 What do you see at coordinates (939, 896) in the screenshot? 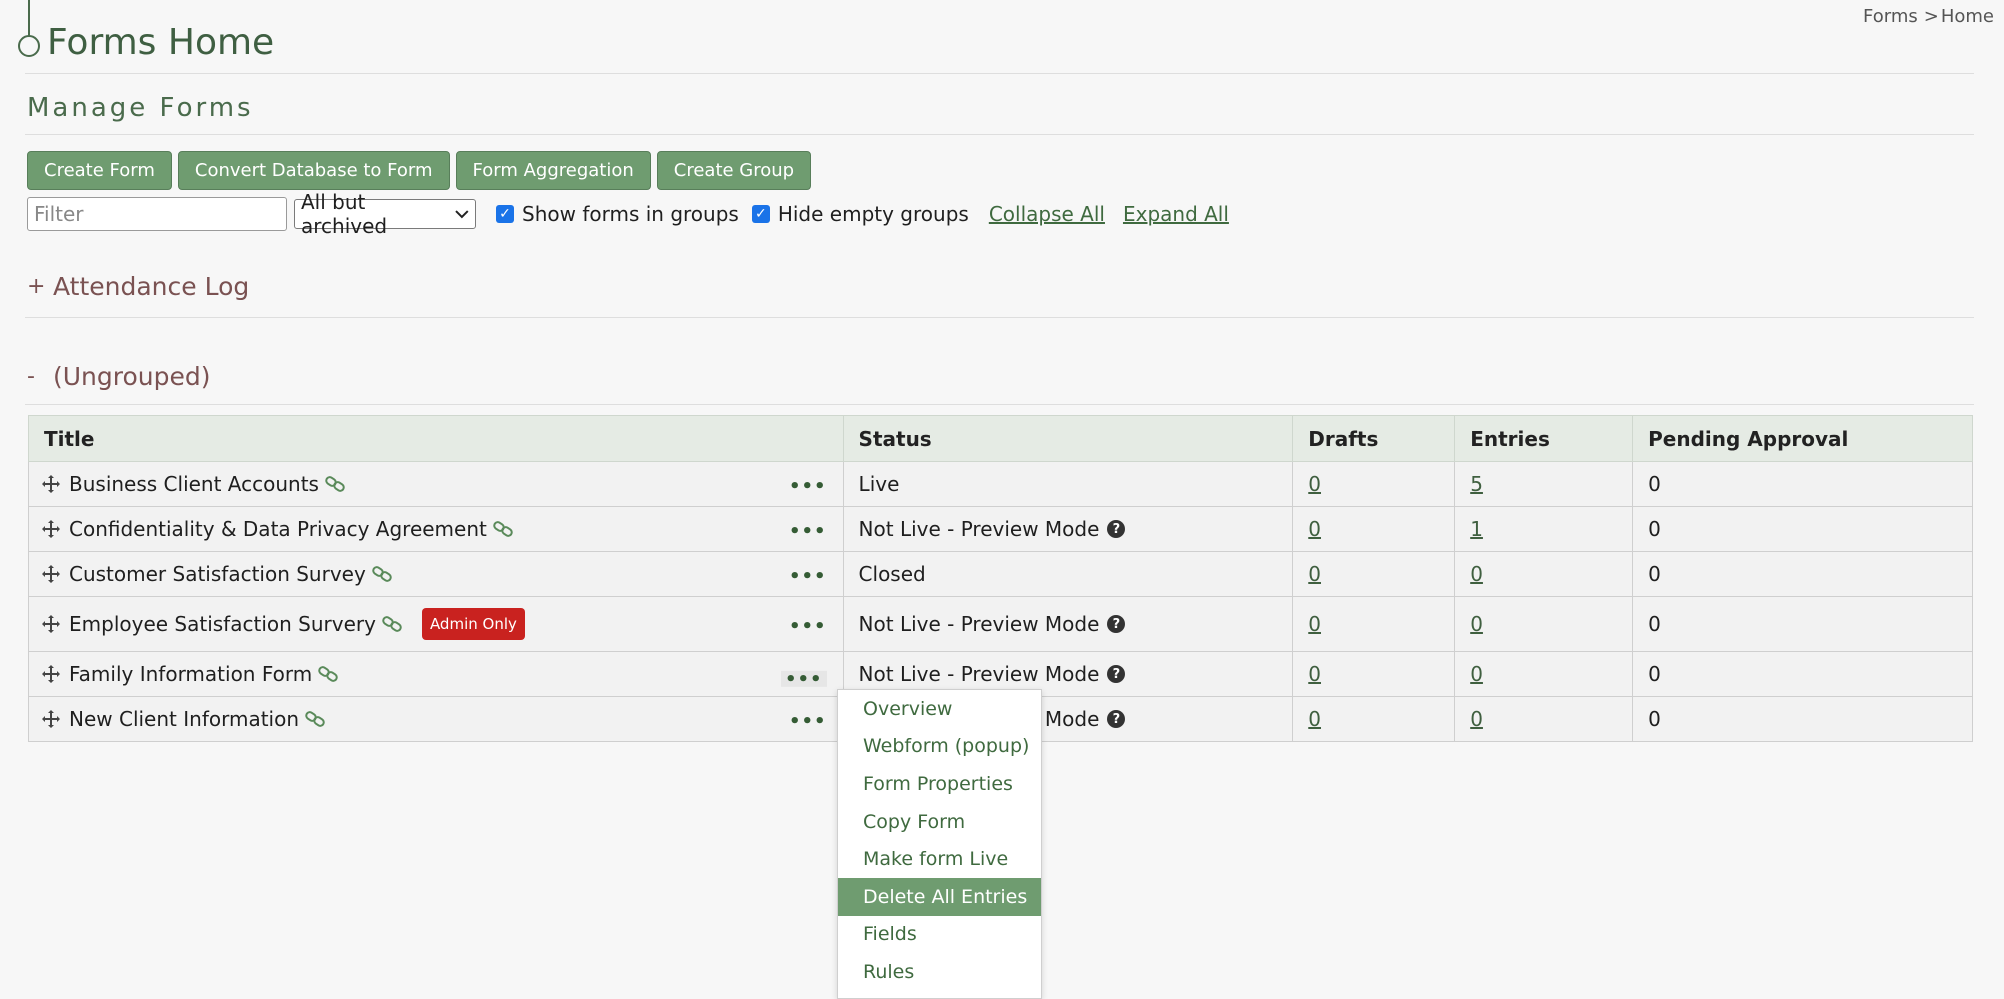
I see `menu-item-delete-all-entries: Delete All Entries` at bounding box center [939, 896].